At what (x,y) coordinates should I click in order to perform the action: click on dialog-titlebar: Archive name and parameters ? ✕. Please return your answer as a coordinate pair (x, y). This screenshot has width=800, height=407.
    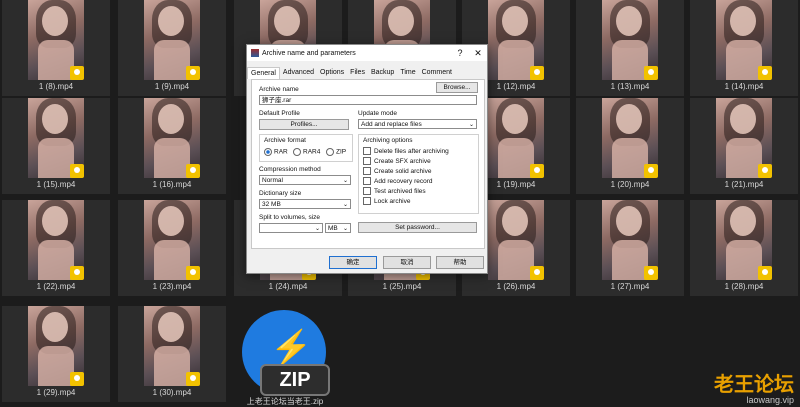
    Looking at the image, I should click on (367, 53).